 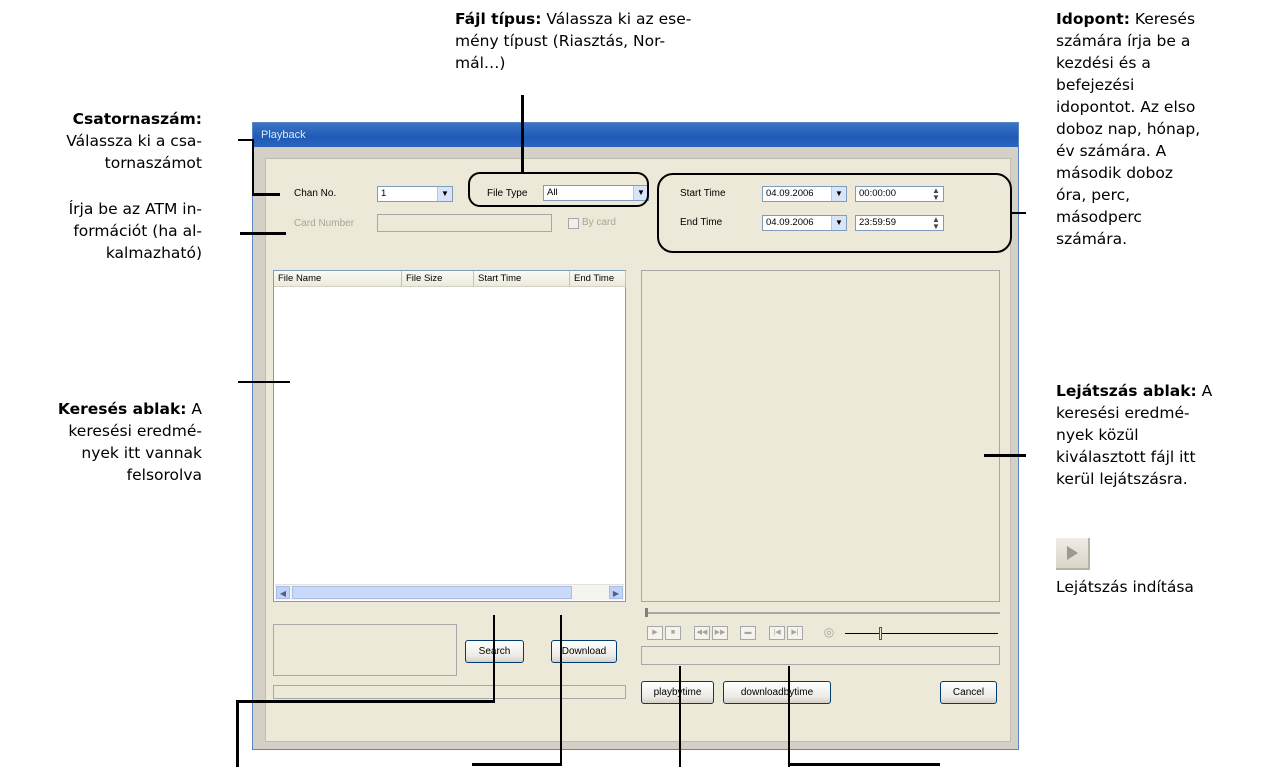 I want to click on annotation-text: kezdési és a, so click(x=1103, y=63).